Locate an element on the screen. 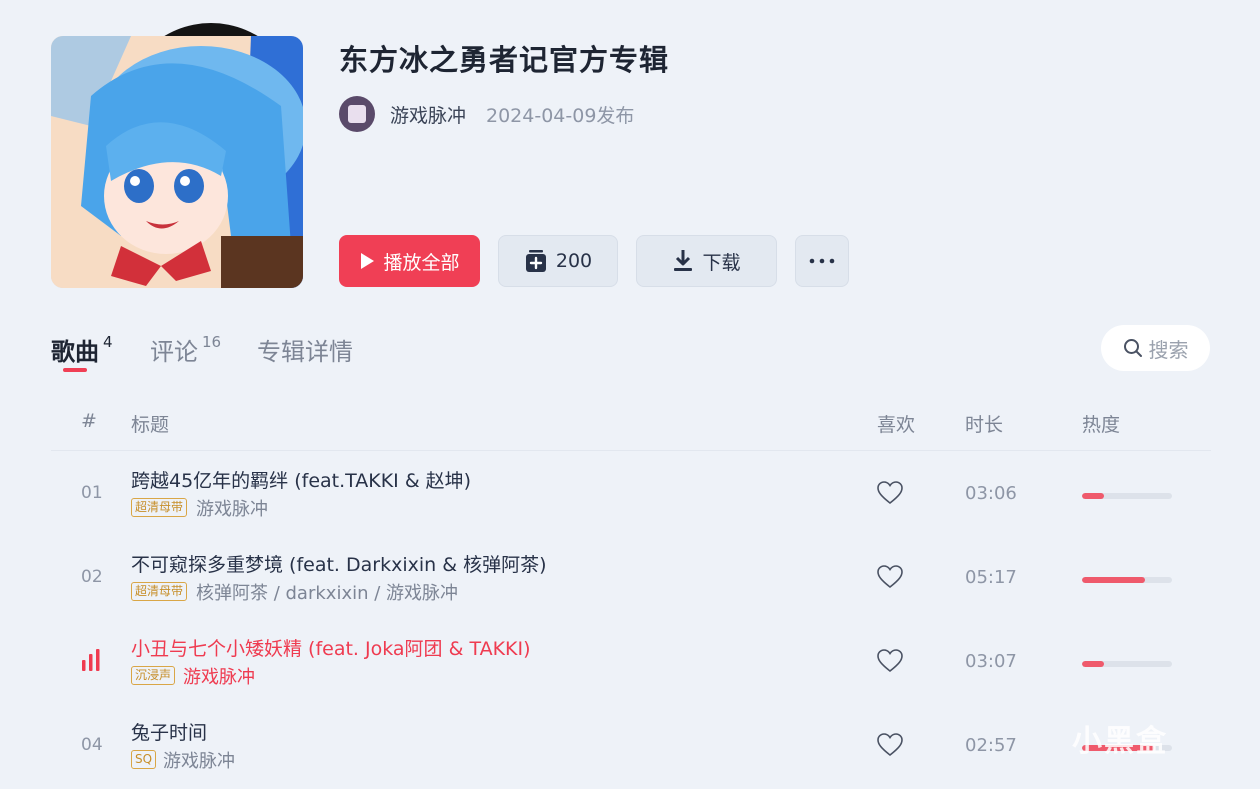  track-duration: 02:57 is located at coordinates (991, 745).